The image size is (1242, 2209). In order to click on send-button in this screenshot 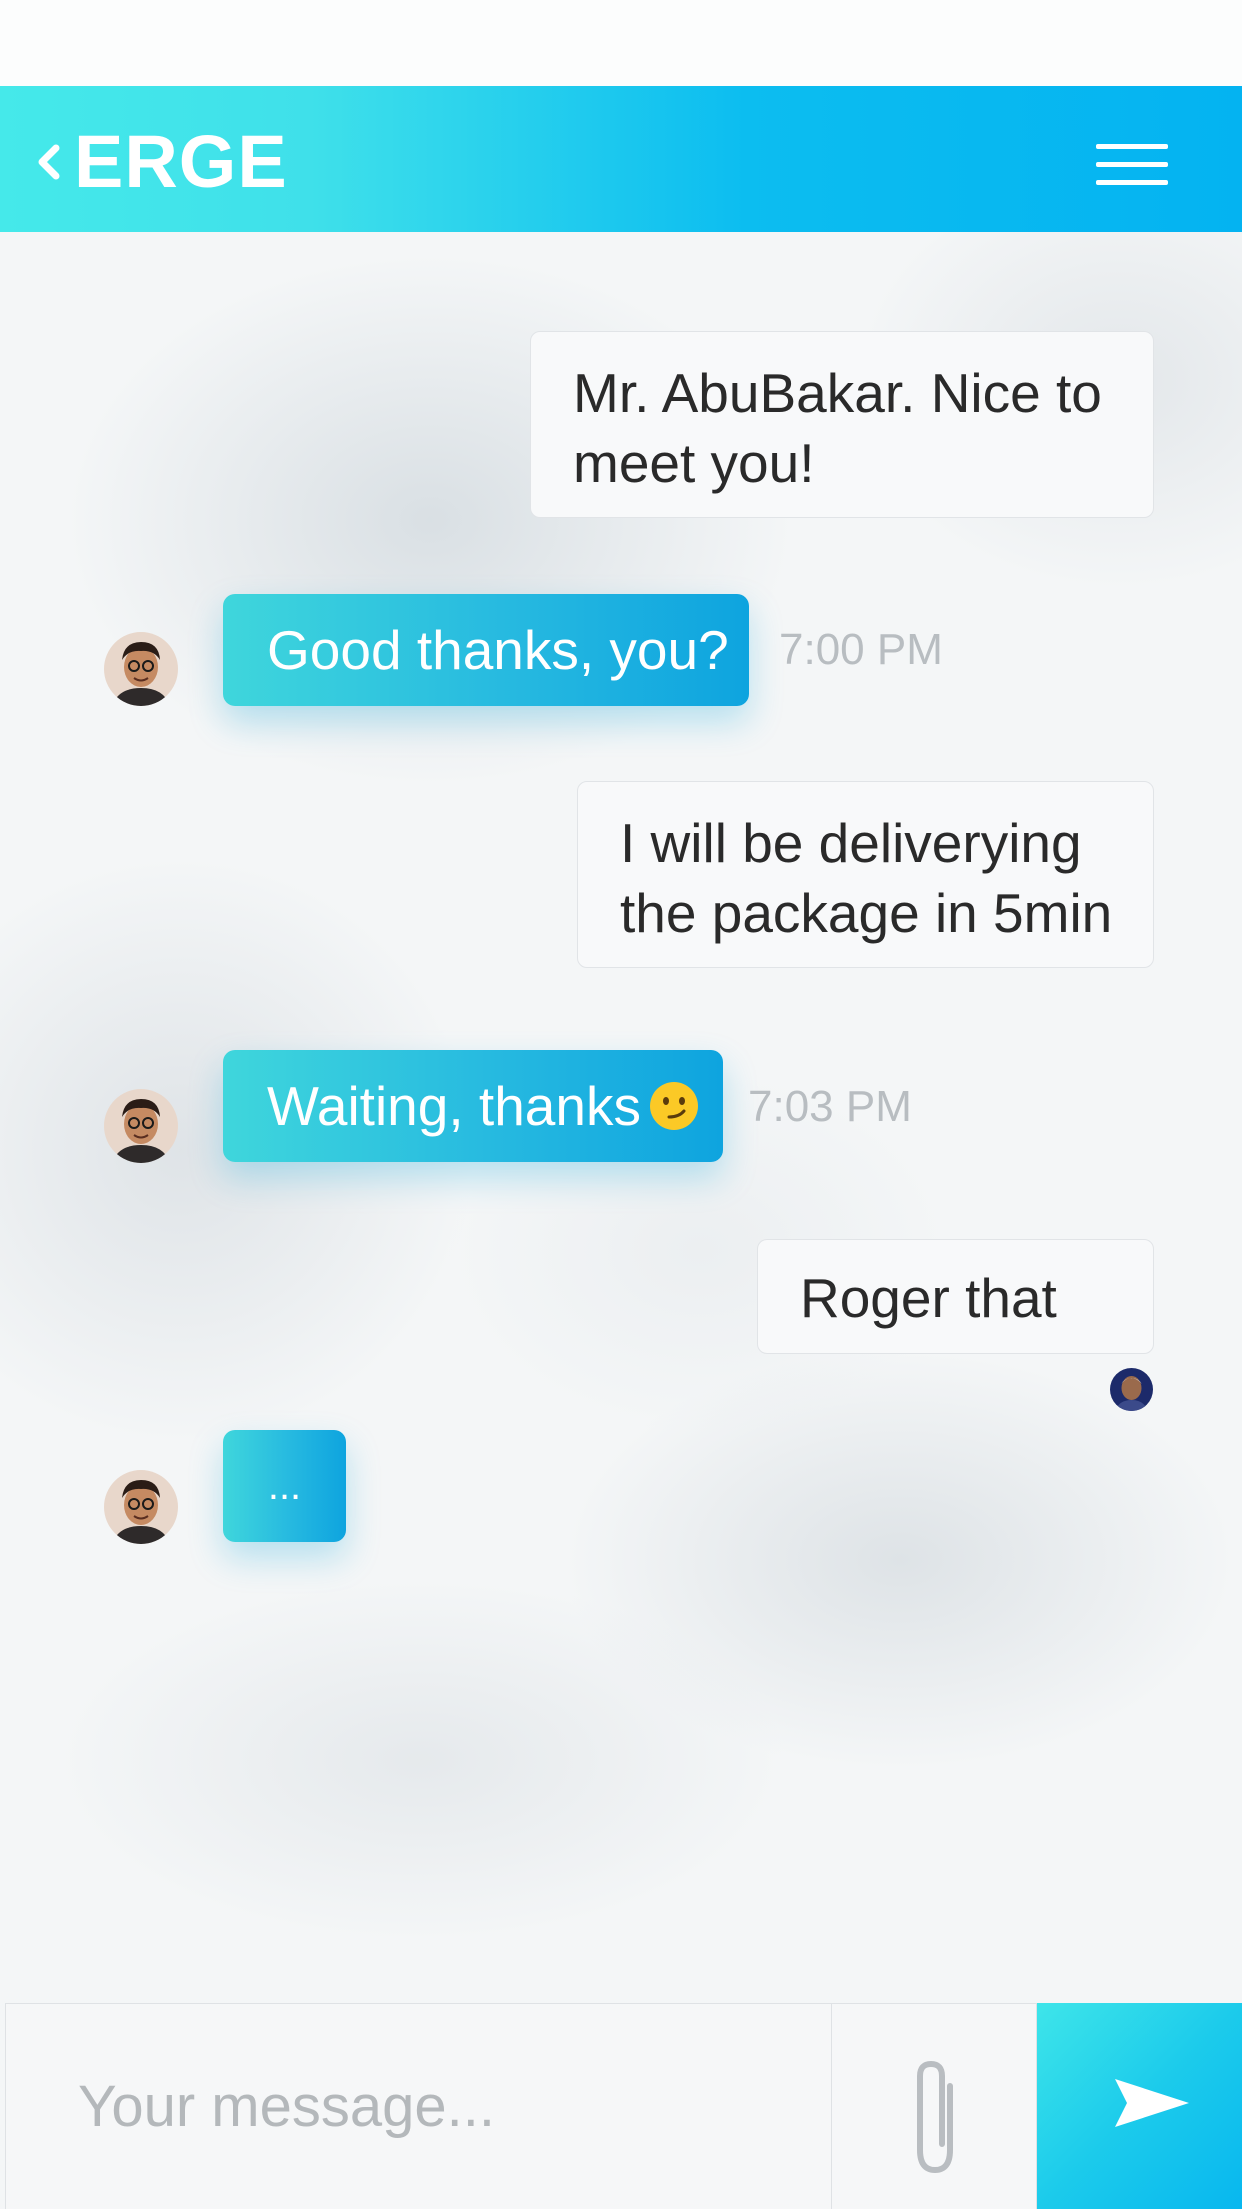, I will do `click(1139, 2106)`.